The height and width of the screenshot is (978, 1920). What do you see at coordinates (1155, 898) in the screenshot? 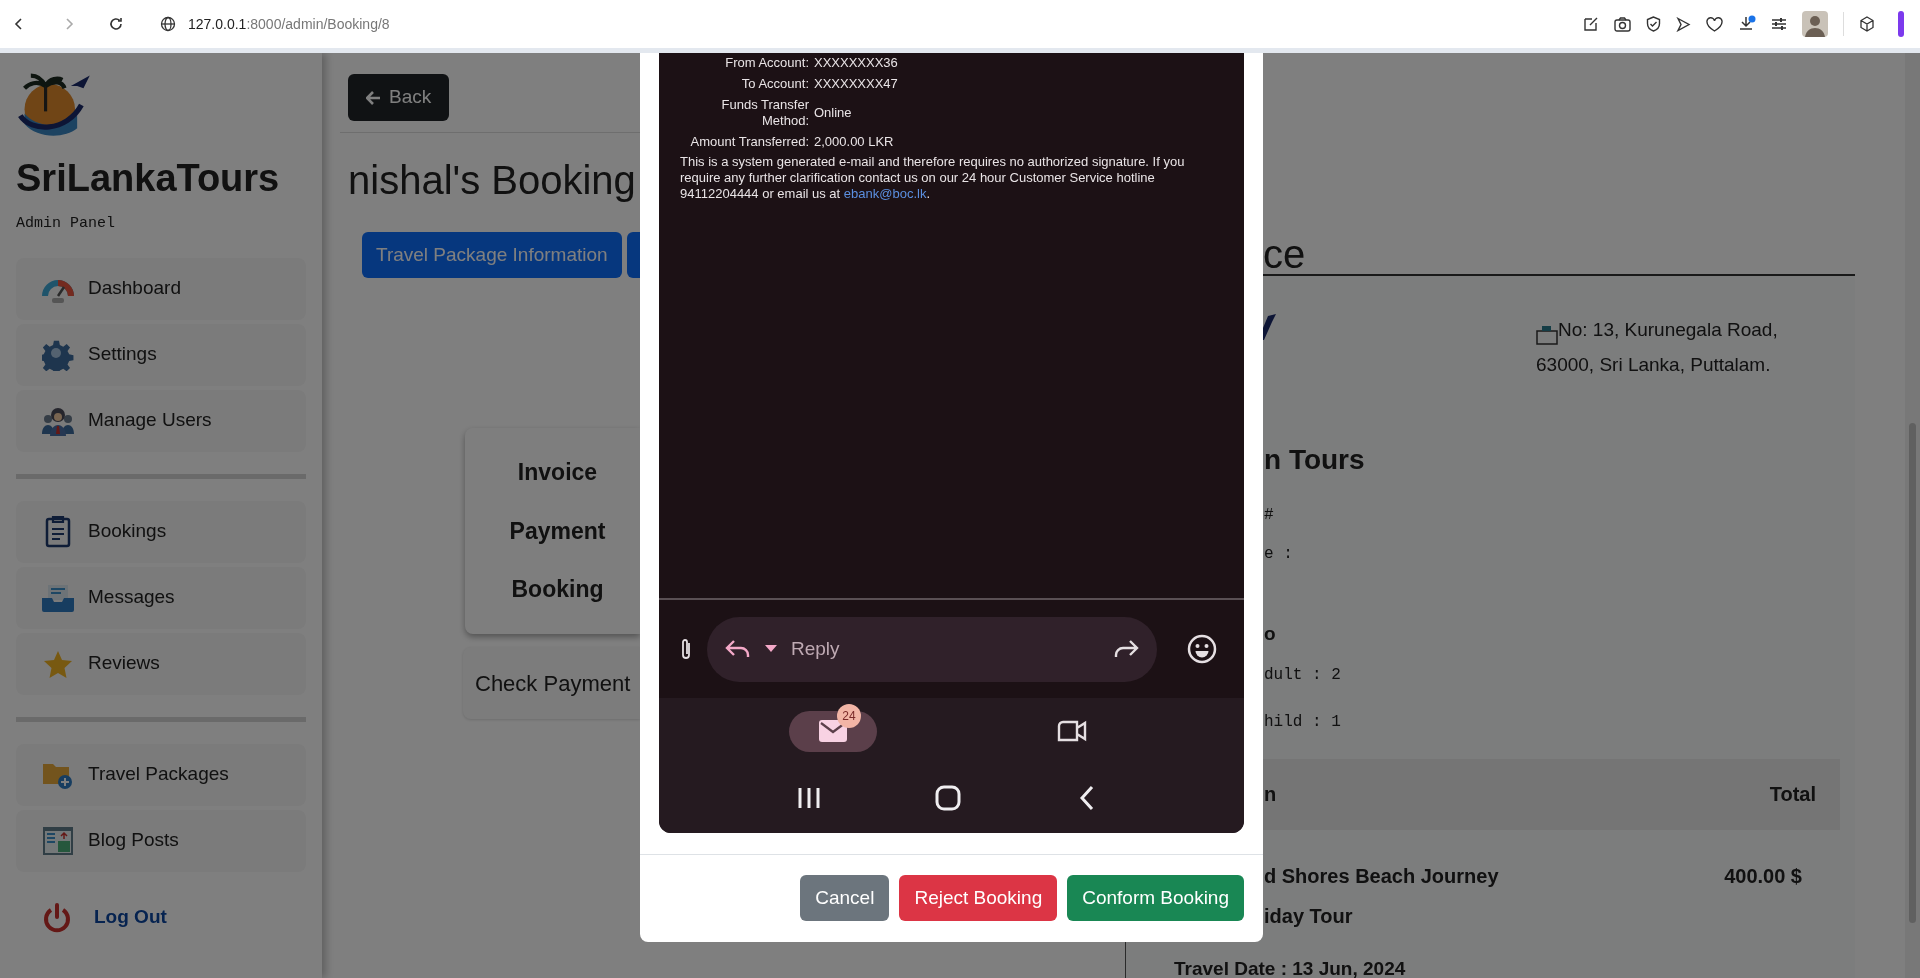
I see `modal-button: Conform Booking` at bounding box center [1155, 898].